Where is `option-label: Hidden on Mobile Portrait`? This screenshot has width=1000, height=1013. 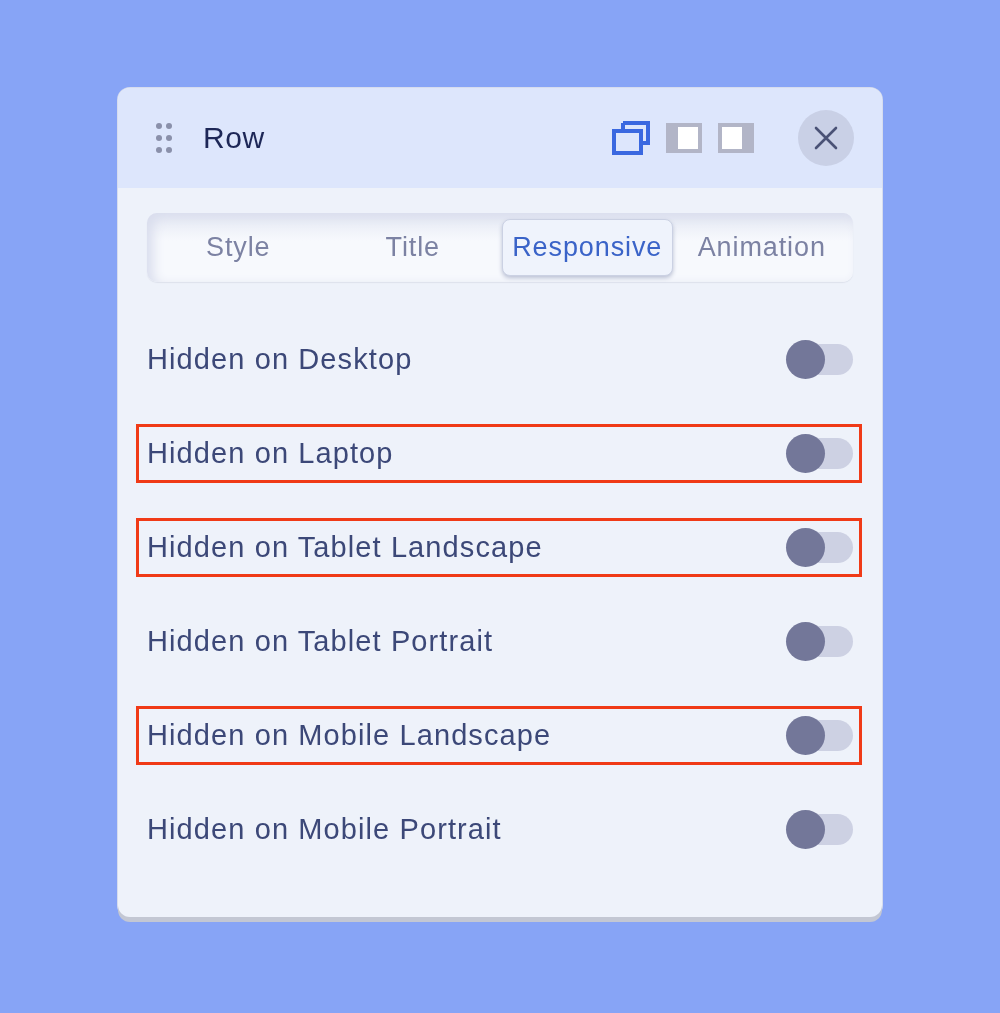 option-label: Hidden on Mobile Portrait is located at coordinates (324, 829).